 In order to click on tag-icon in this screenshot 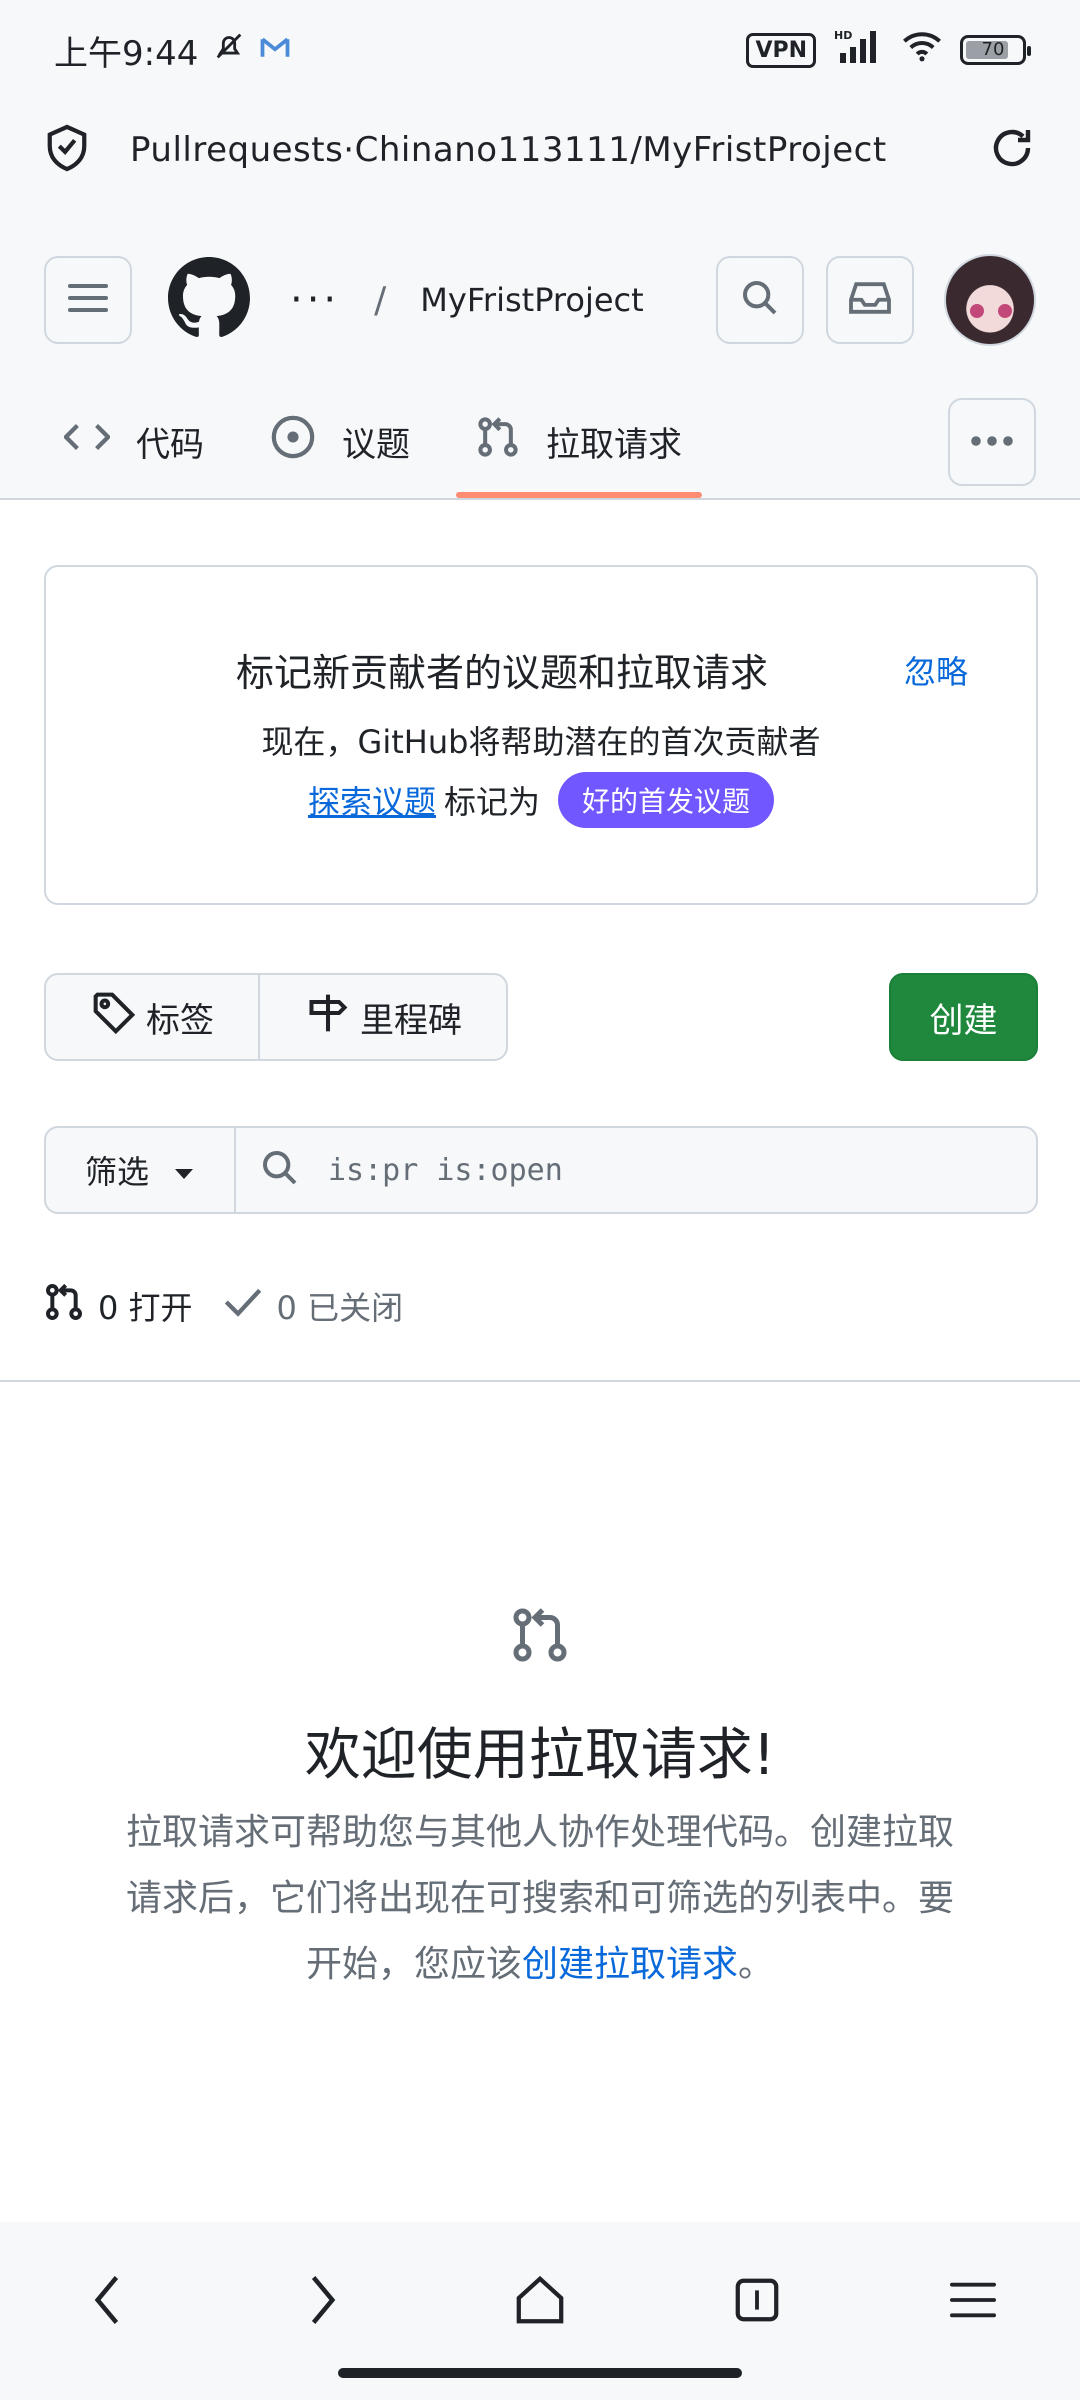, I will do `click(114, 1017)`.